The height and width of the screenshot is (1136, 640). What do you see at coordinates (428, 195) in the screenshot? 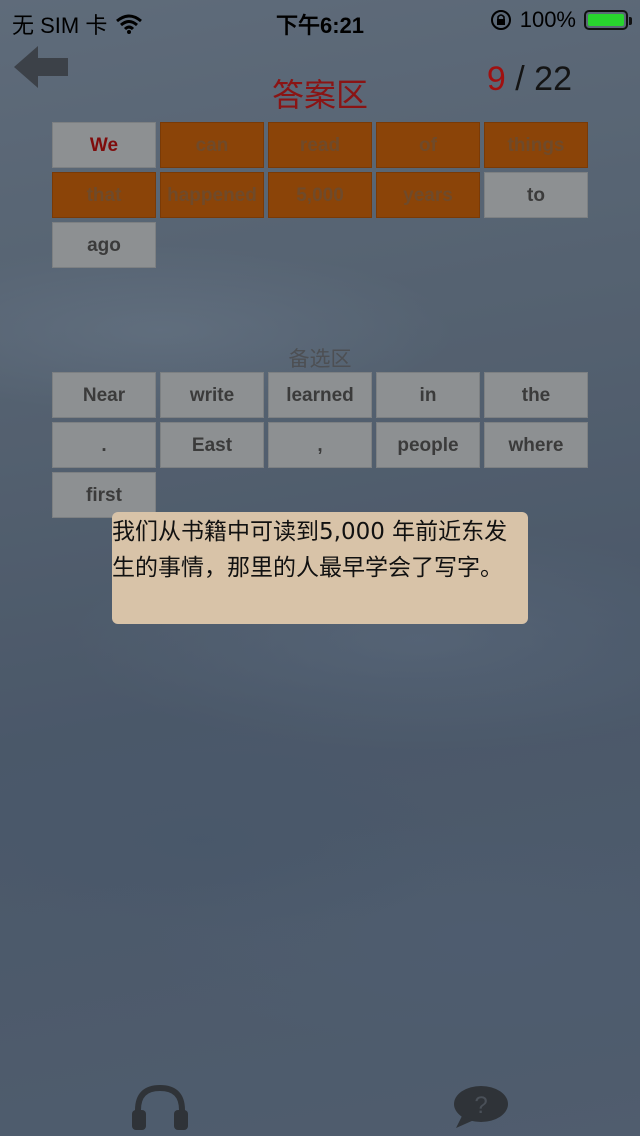
I see `answer-tile: years` at bounding box center [428, 195].